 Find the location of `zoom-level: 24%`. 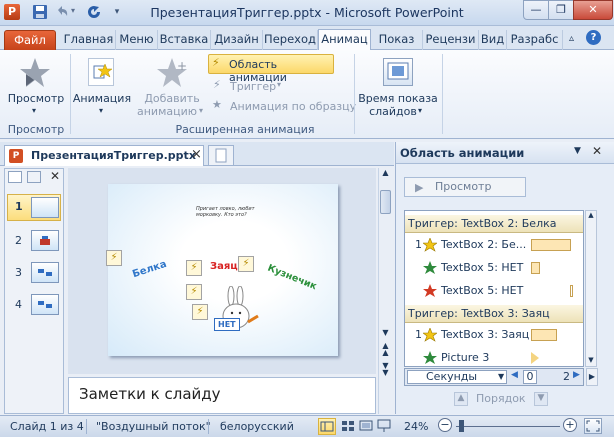

zoom-level: 24% is located at coordinates (416, 426).